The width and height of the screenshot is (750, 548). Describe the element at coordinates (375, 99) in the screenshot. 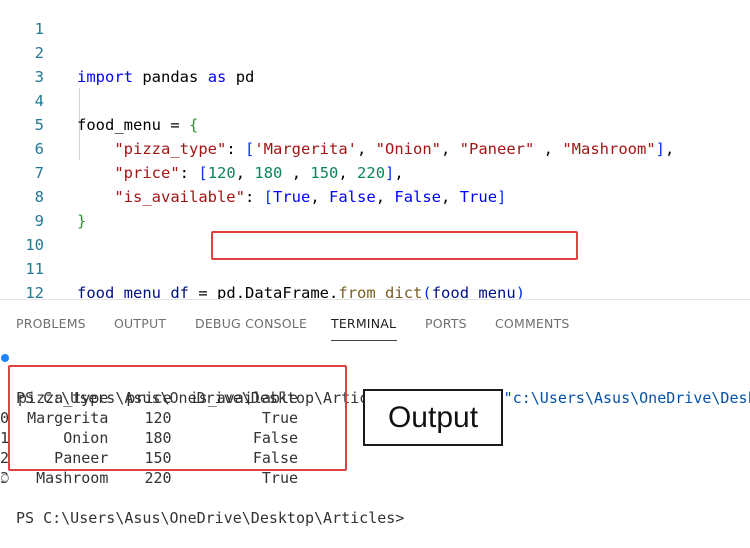

I see `code-line: 4 food_menu = {` at that location.